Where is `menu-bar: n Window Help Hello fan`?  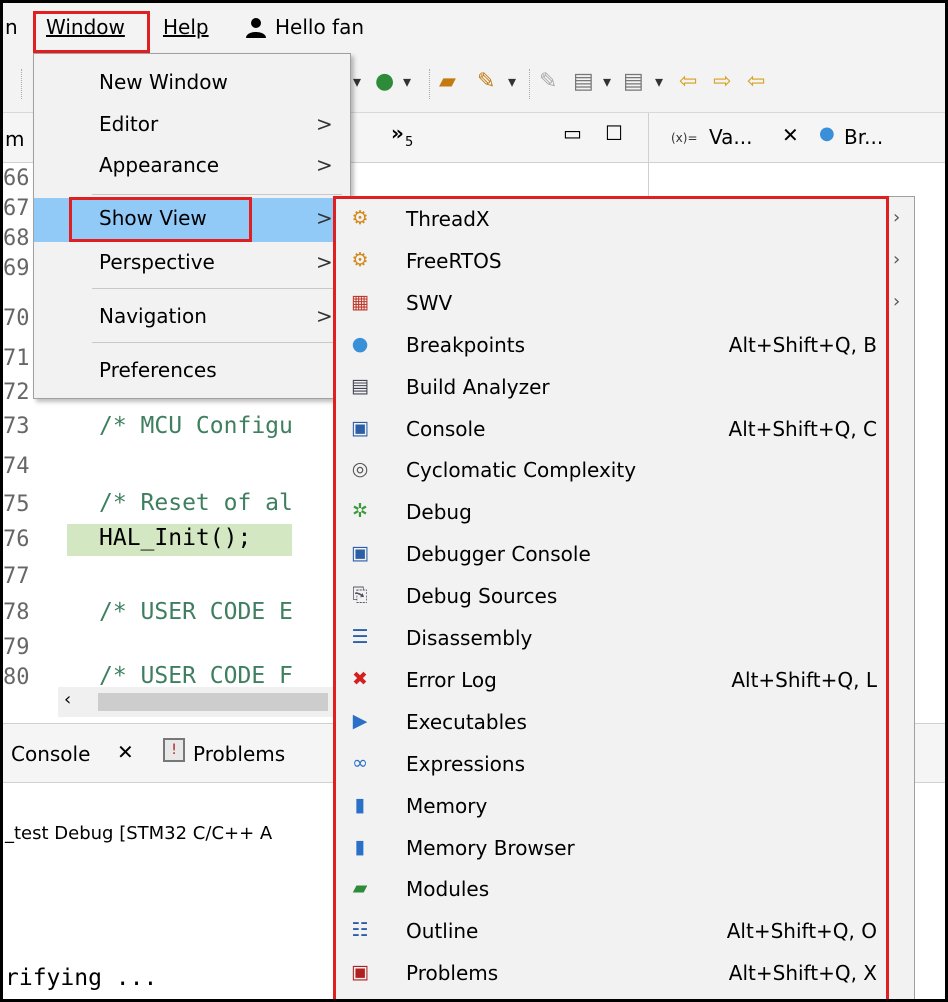
menu-bar: n Window Help Hello fan is located at coordinates (474, 28).